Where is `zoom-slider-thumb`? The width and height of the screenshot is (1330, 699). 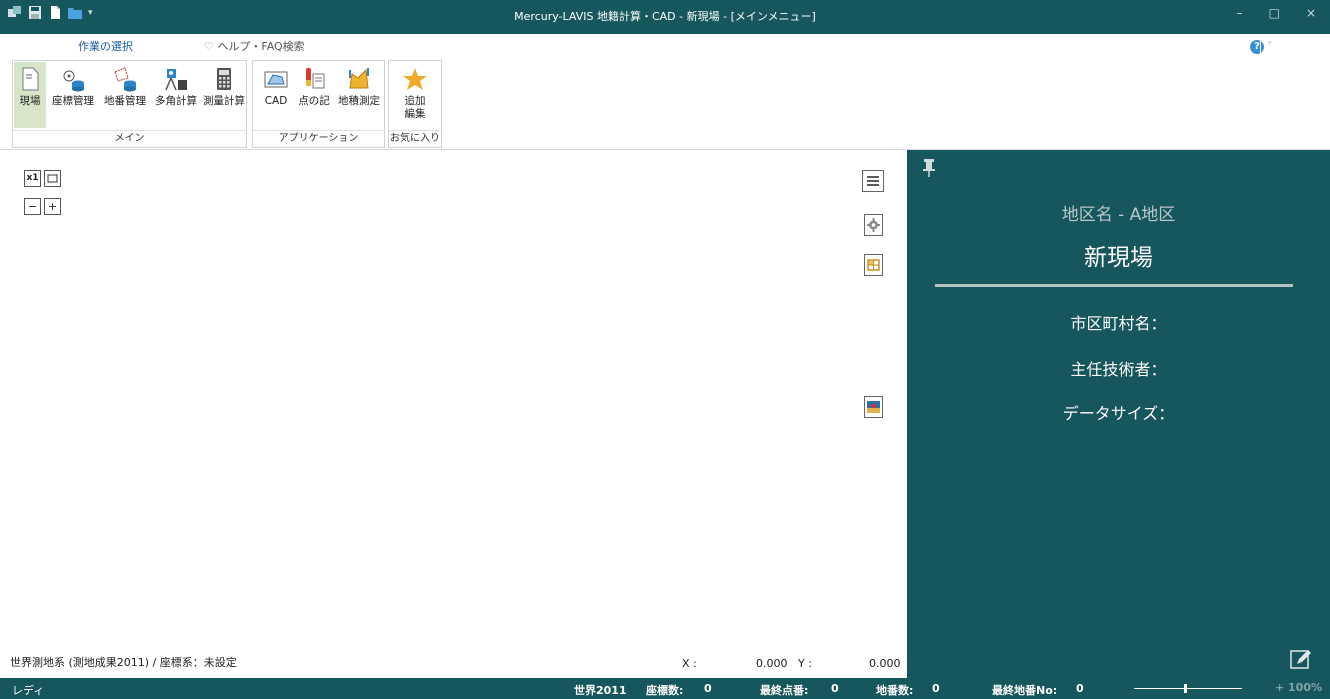
zoom-slider-thumb is located at coordinates (1185, 688).